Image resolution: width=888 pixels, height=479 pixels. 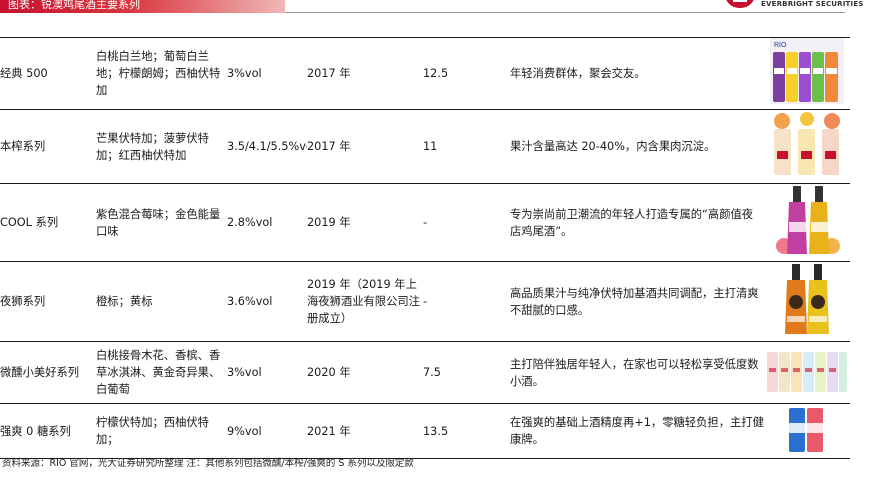 I want to click on series-launch-year: 2019 年（2019 年上海夜狮酒业有限公司注册成立）, so click(x=365, y=301).